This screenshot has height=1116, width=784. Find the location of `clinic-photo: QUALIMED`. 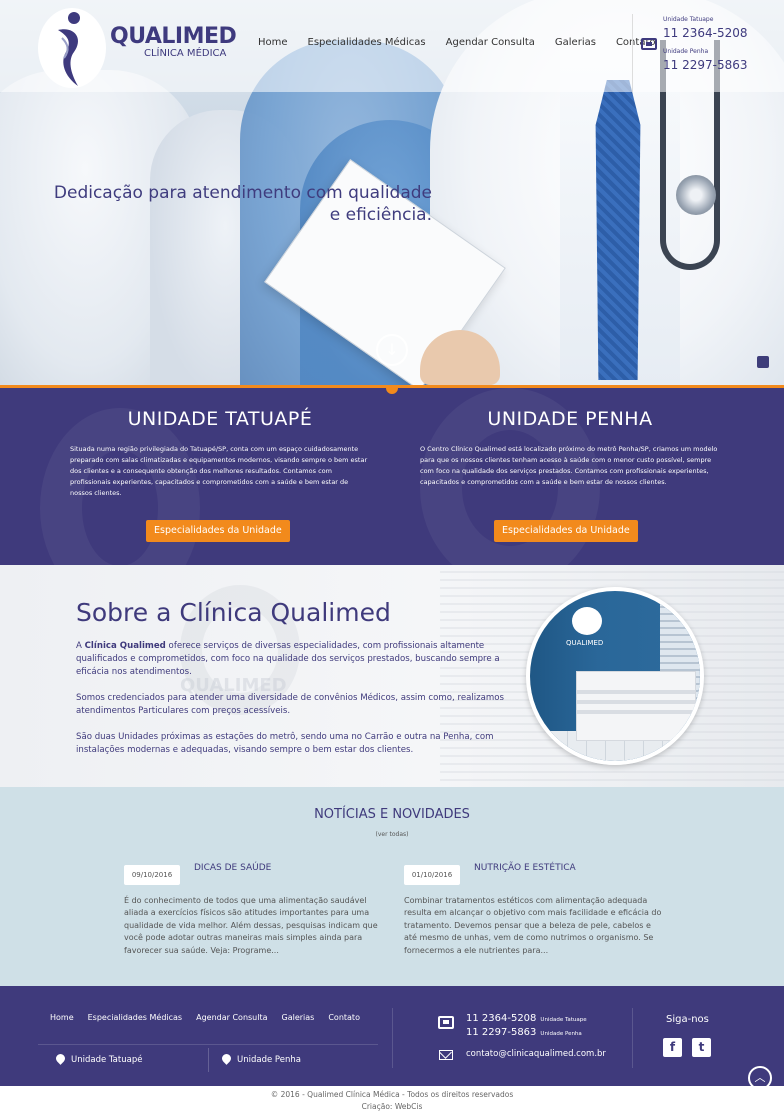

clinic-photo: QUALIMED is located at coordinates (615, 676).